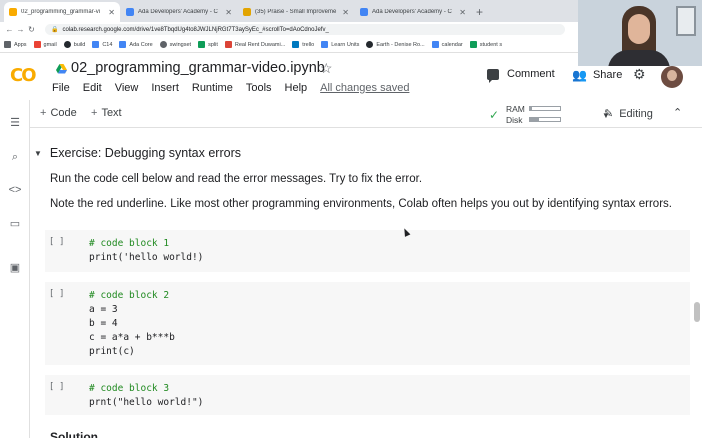 This screenshot has width=702, height=438. I want to click on tab-title: Ada Developers' Academy - C, so click(412, 12).